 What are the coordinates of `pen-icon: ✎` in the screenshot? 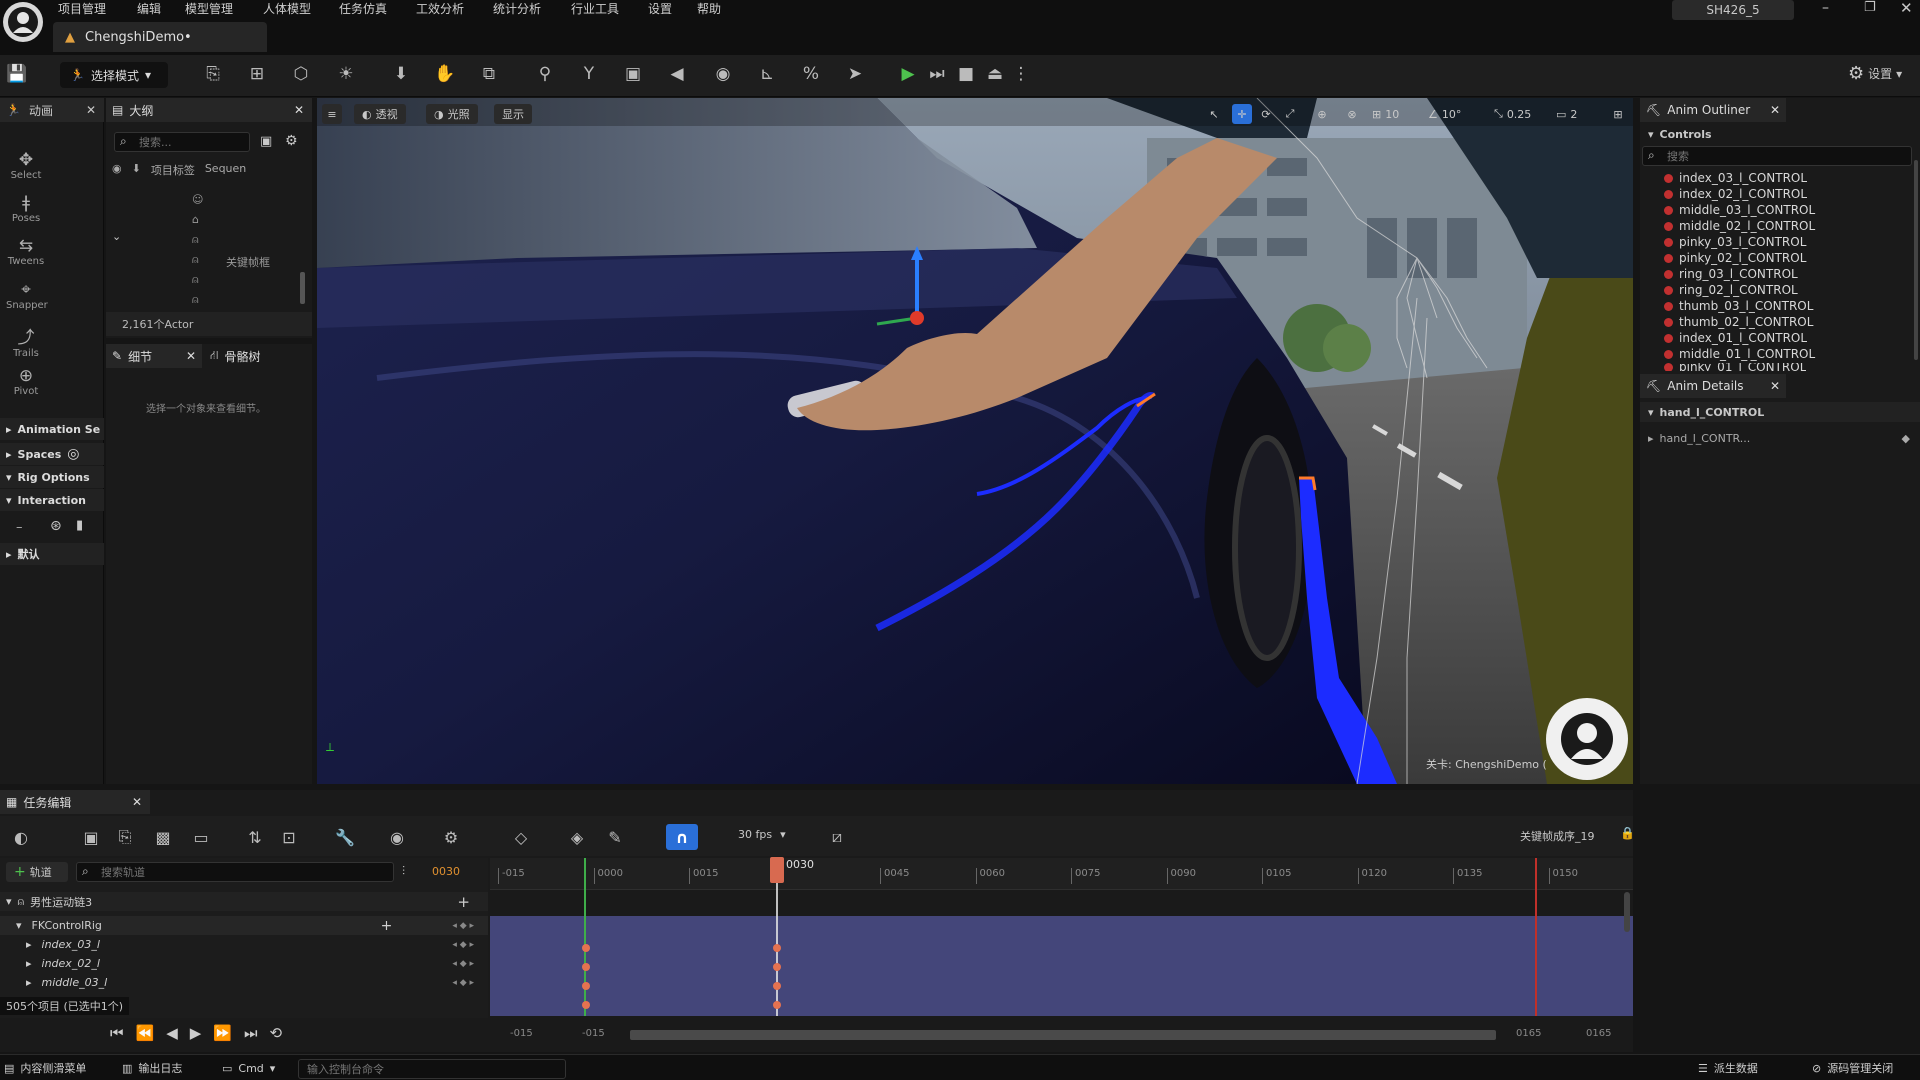 It's located at (615, 837).